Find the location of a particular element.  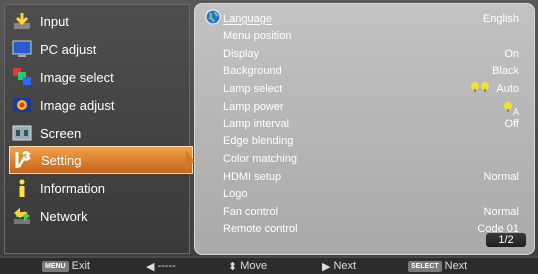

menu-item-label: Image select is located at coordinates (77, 77).